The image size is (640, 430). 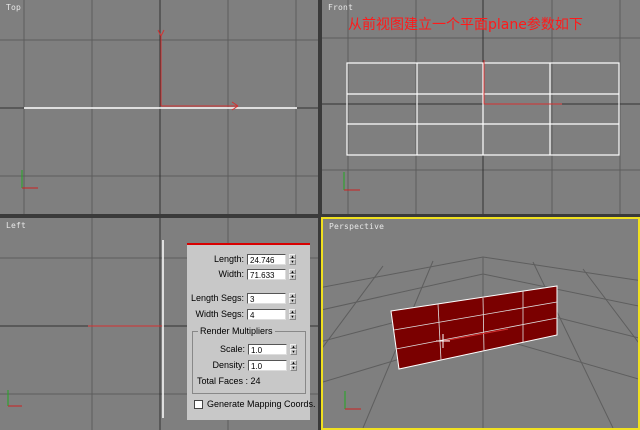 What do you see at coordinates (266, 314) in the screenshot?
I see `width-segs-input: 4` at bounding box center [266, 314].